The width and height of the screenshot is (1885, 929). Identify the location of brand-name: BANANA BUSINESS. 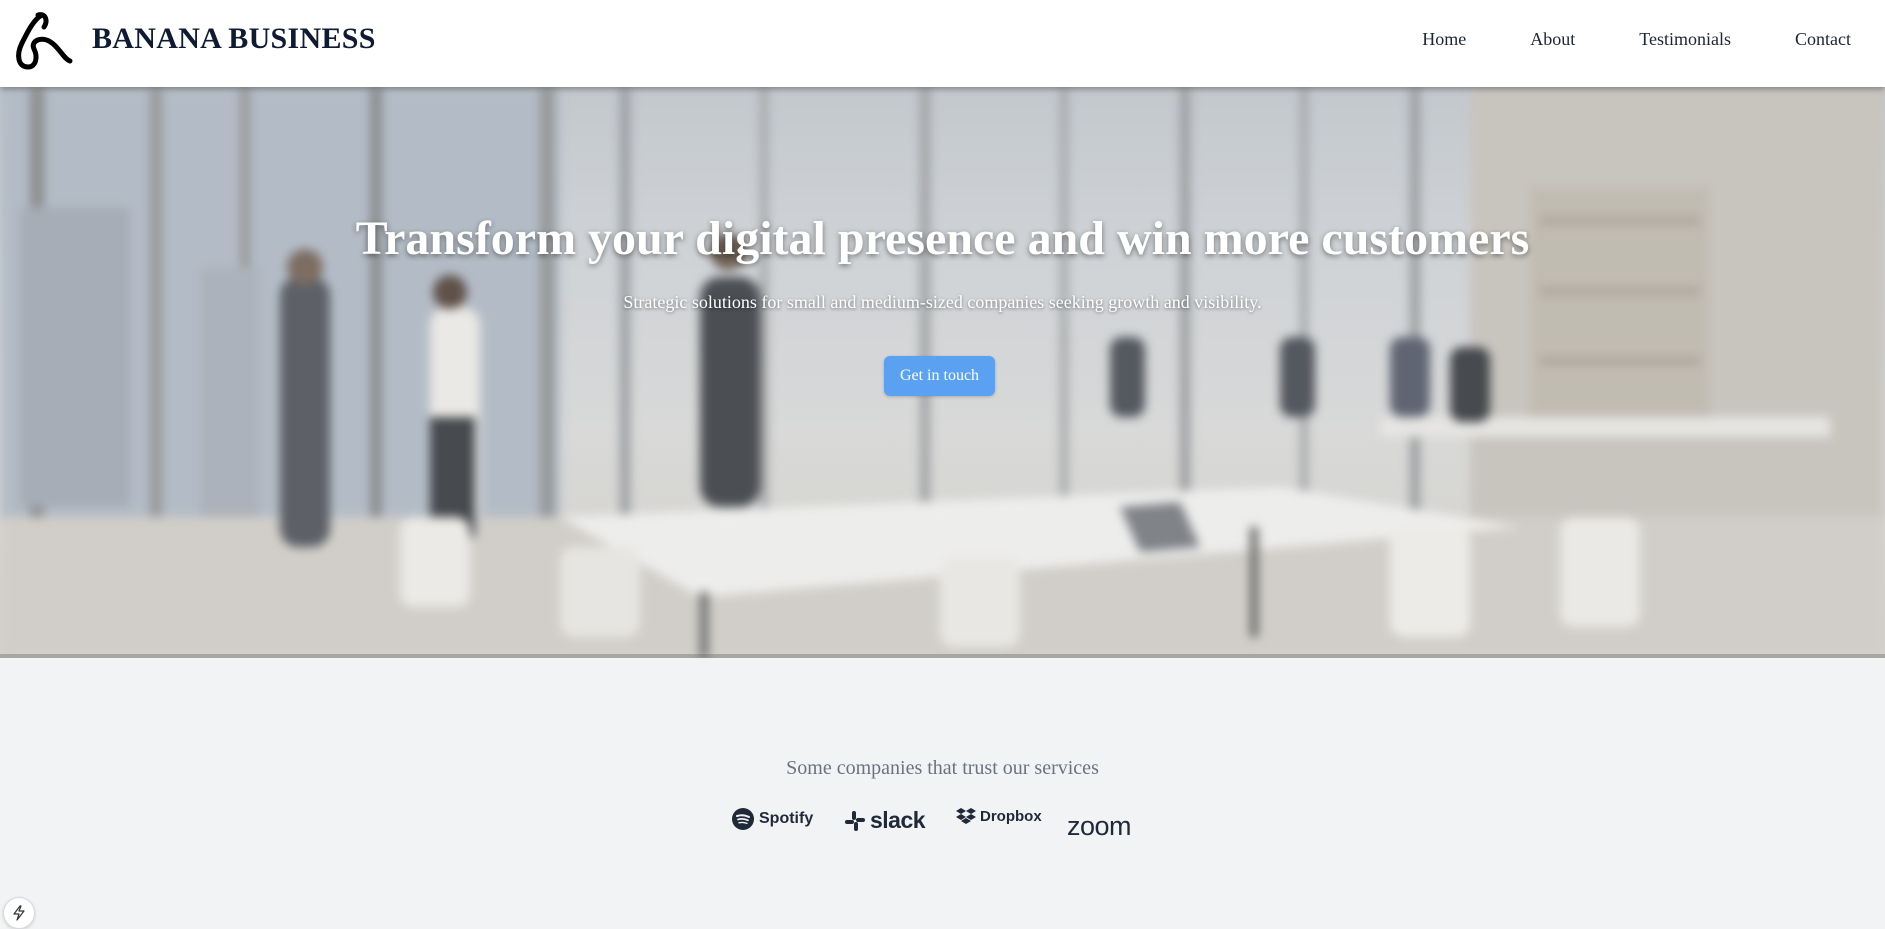
(234, 39).